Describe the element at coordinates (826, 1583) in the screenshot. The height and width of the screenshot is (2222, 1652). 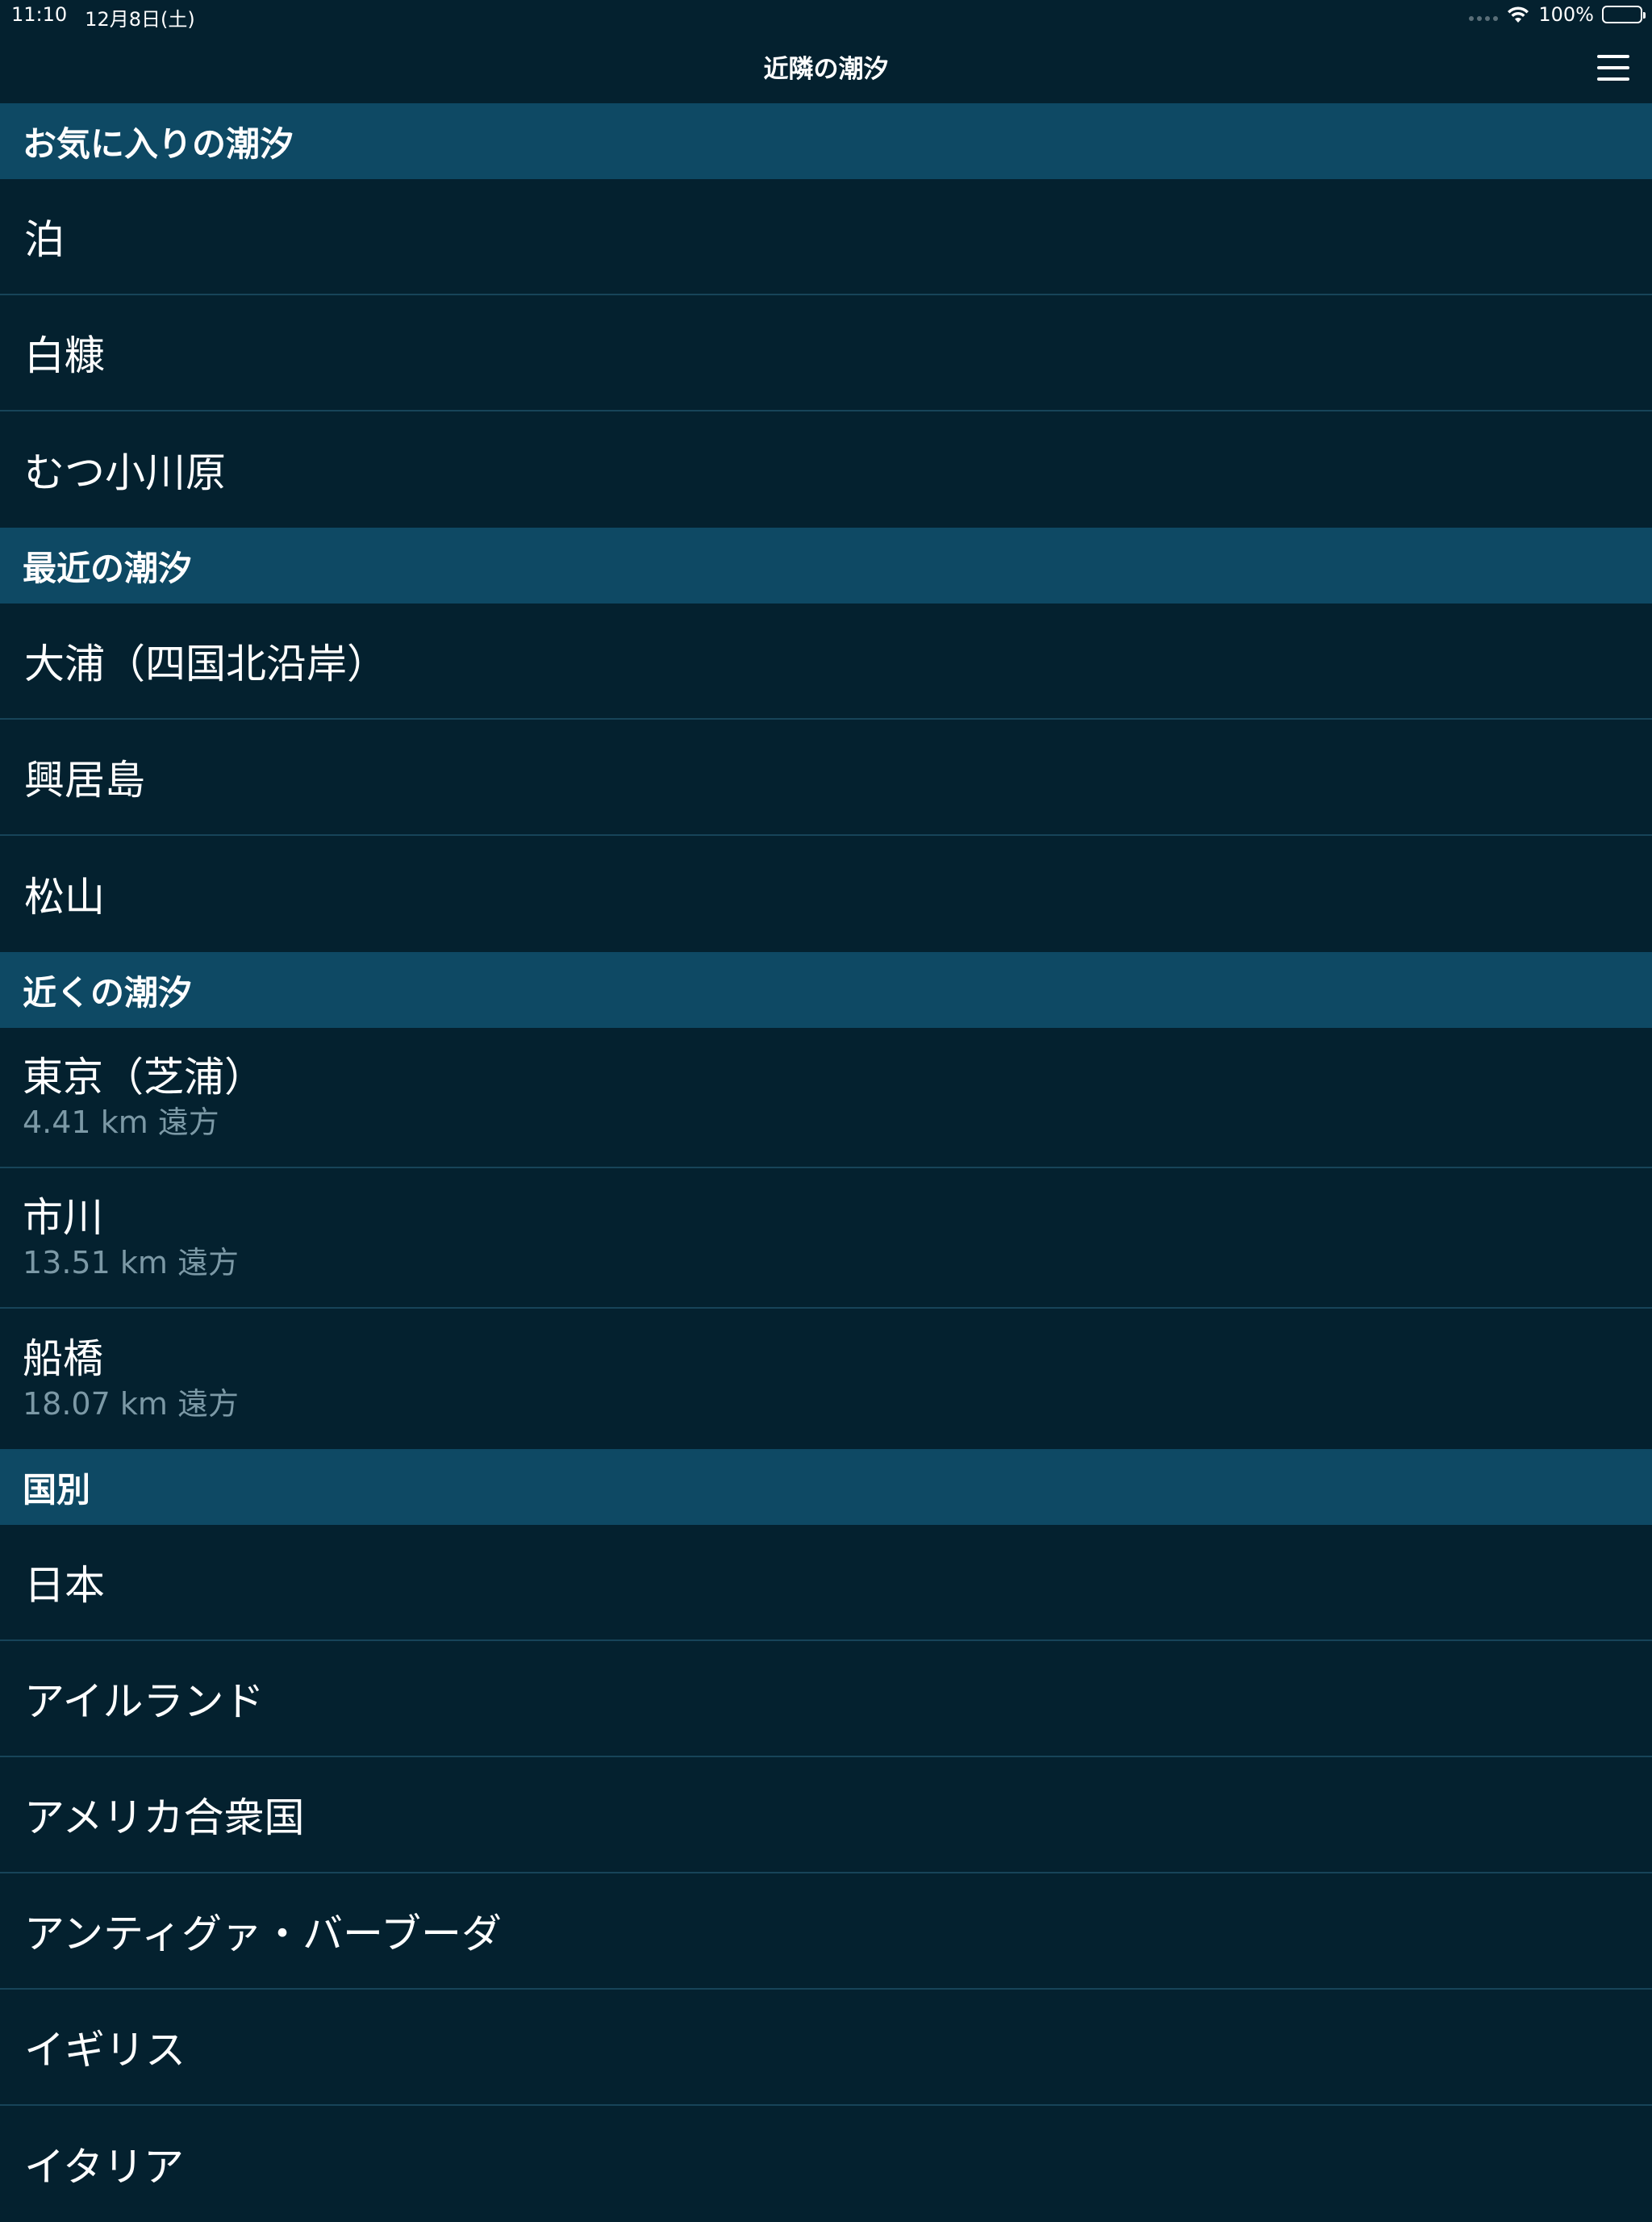
I see `country-item: 日本` at that location.